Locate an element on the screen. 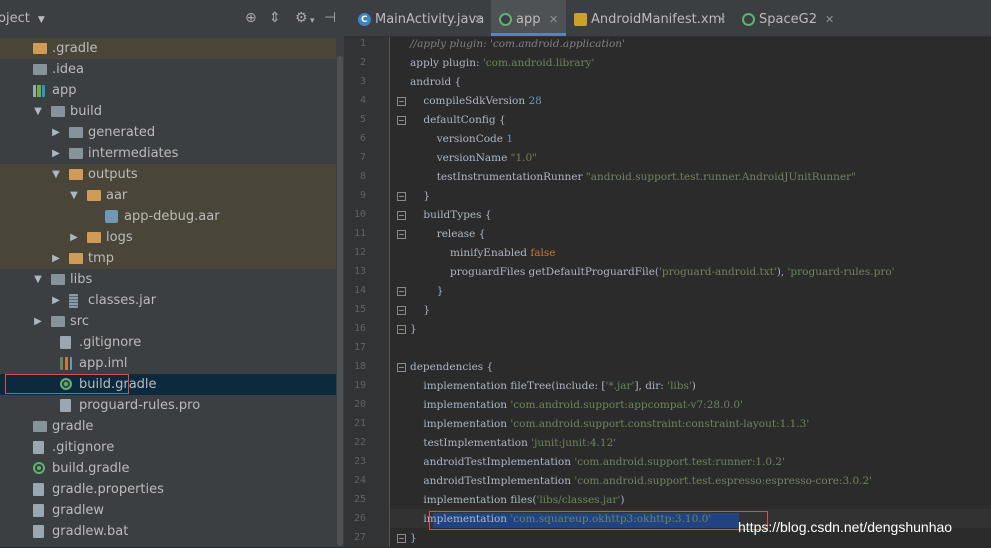 This screenshot has height=548, width=991. jar-file-icon is located at coordinates (73, 301).